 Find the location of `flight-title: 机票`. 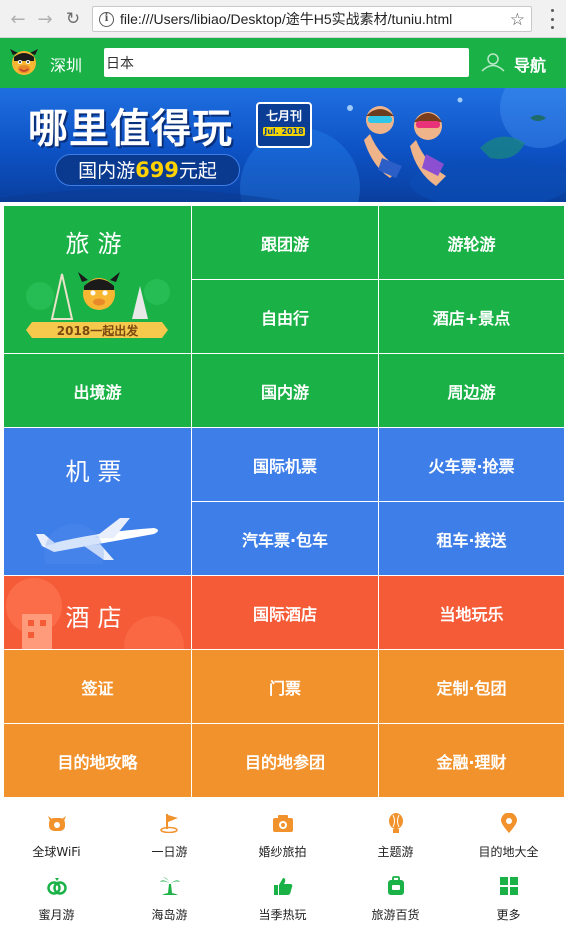

flight-title: 机票 is located at coordinates (97, 472).